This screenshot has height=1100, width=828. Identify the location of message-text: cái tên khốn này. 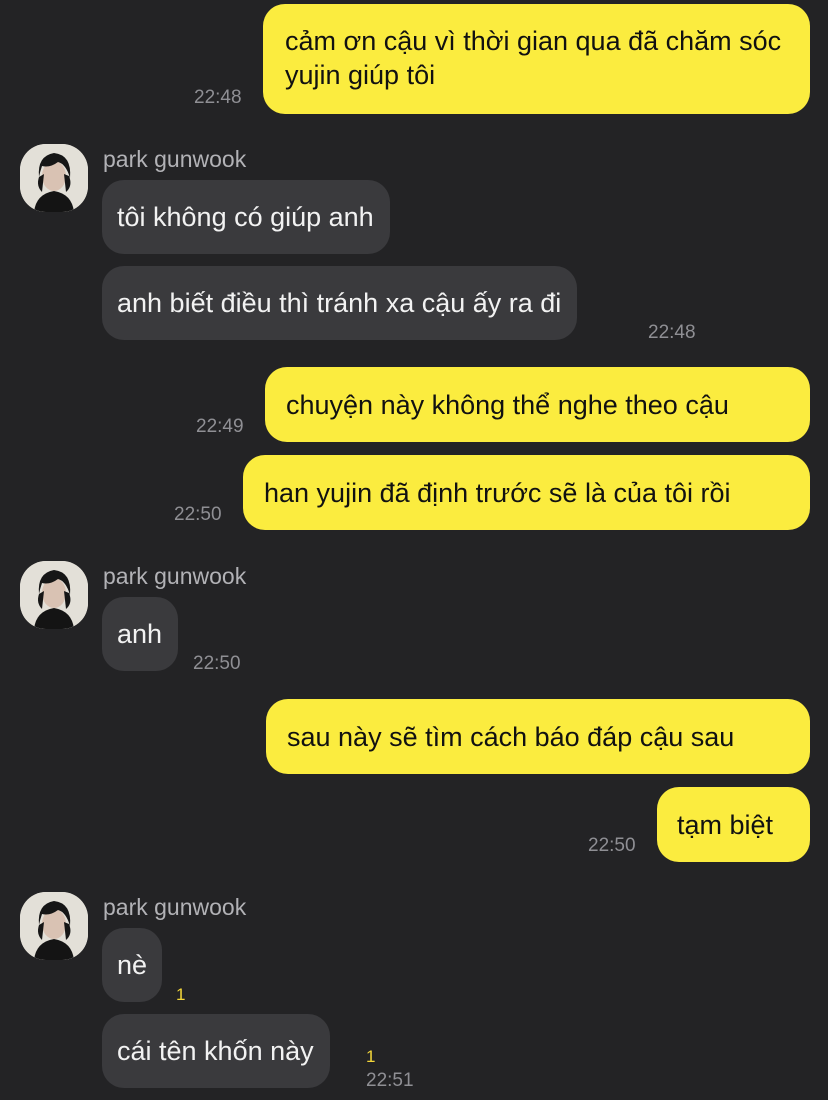
(215, 1051).